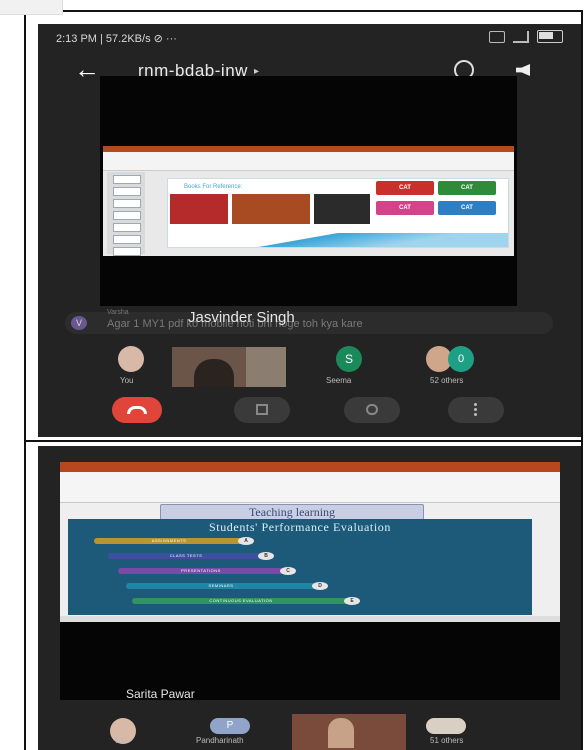  What do you see at coordinates (446, 726) in the screenshot?
I see `others-avatar` at bounding box center [446, 726].